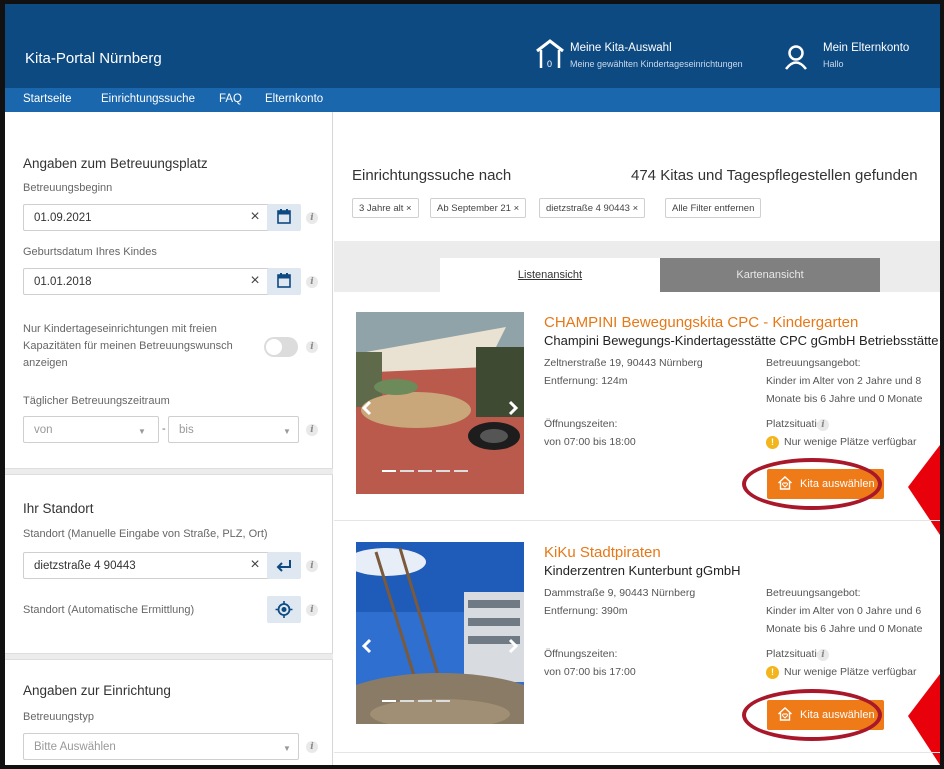  I want to click on search-heading: Einrichtungssuche nach, so click(432, 175).